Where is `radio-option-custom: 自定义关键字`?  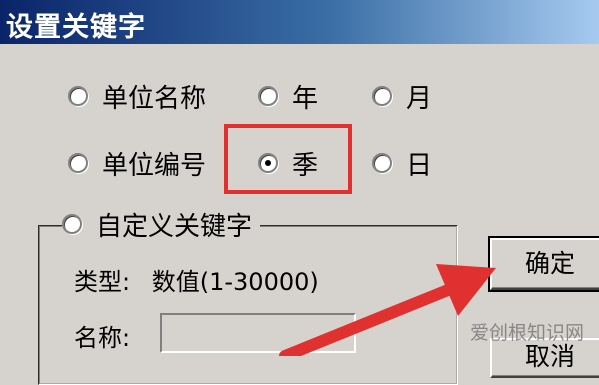 radio-option-custom: 自定义关键字 is located at coordinates (161, 224).